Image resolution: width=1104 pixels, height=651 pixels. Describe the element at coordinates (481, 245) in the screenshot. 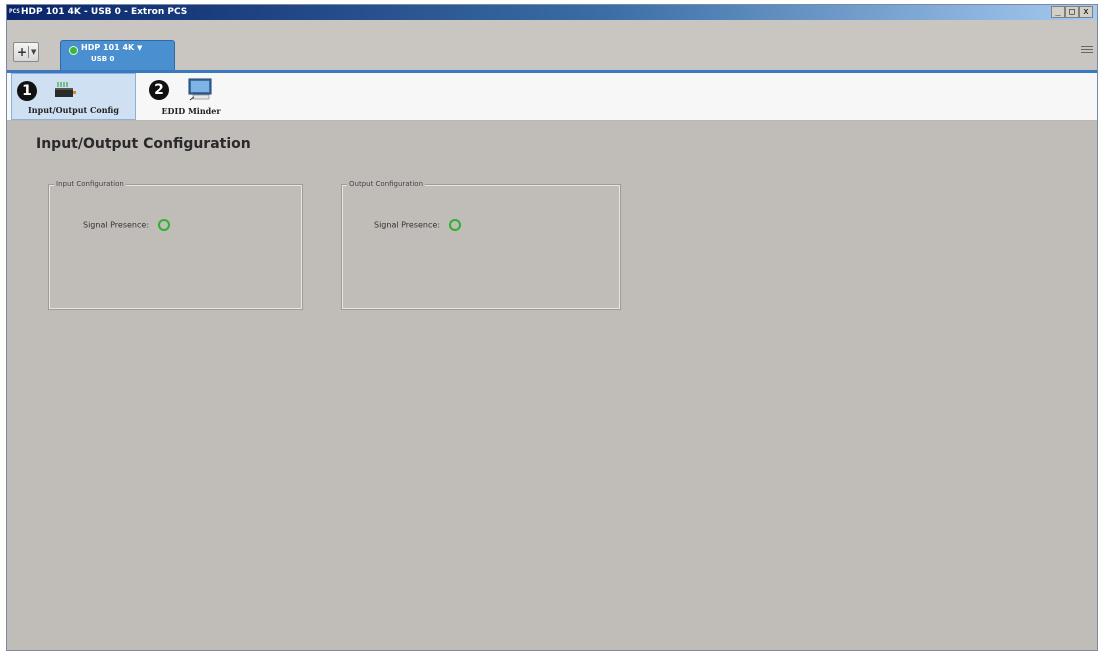

I see `output-configuration-group: Output Configuration Signal Presence:` at that location.